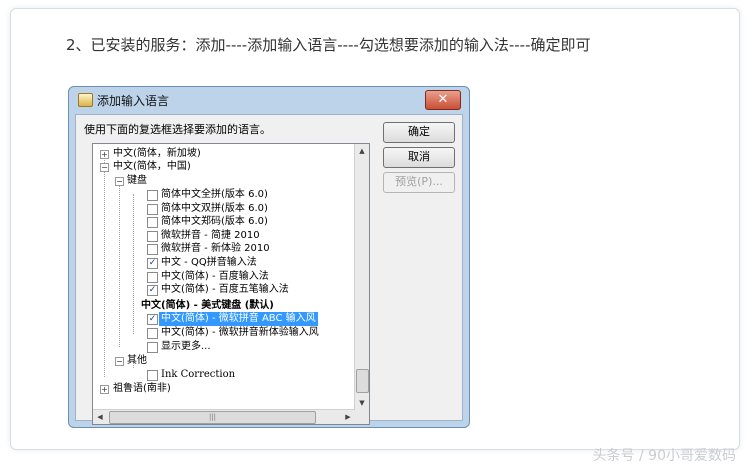  I want to click on watermark: 头条号 / 90小哥爱数码, so click(664, 456).